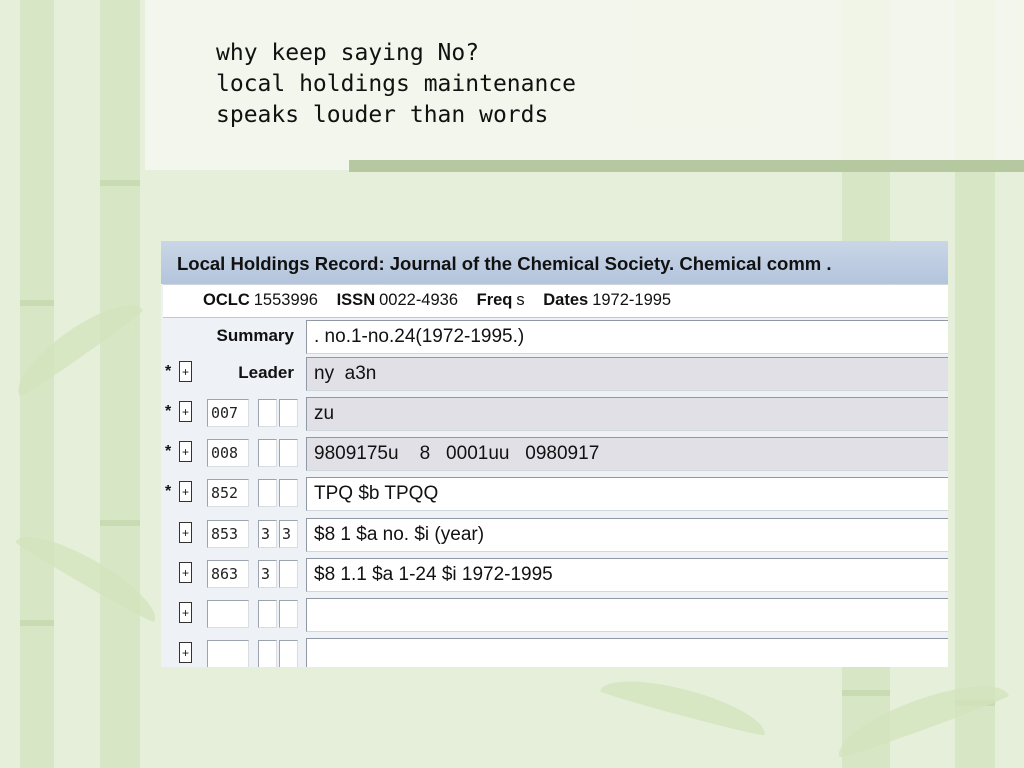 The height and width of the screenshot is (768, 1024). What do you see at coordinates (627, 494) in the screenshot?
I see `field-value-input: TPQ $b TPQQ` at bounding box center [627, 494].